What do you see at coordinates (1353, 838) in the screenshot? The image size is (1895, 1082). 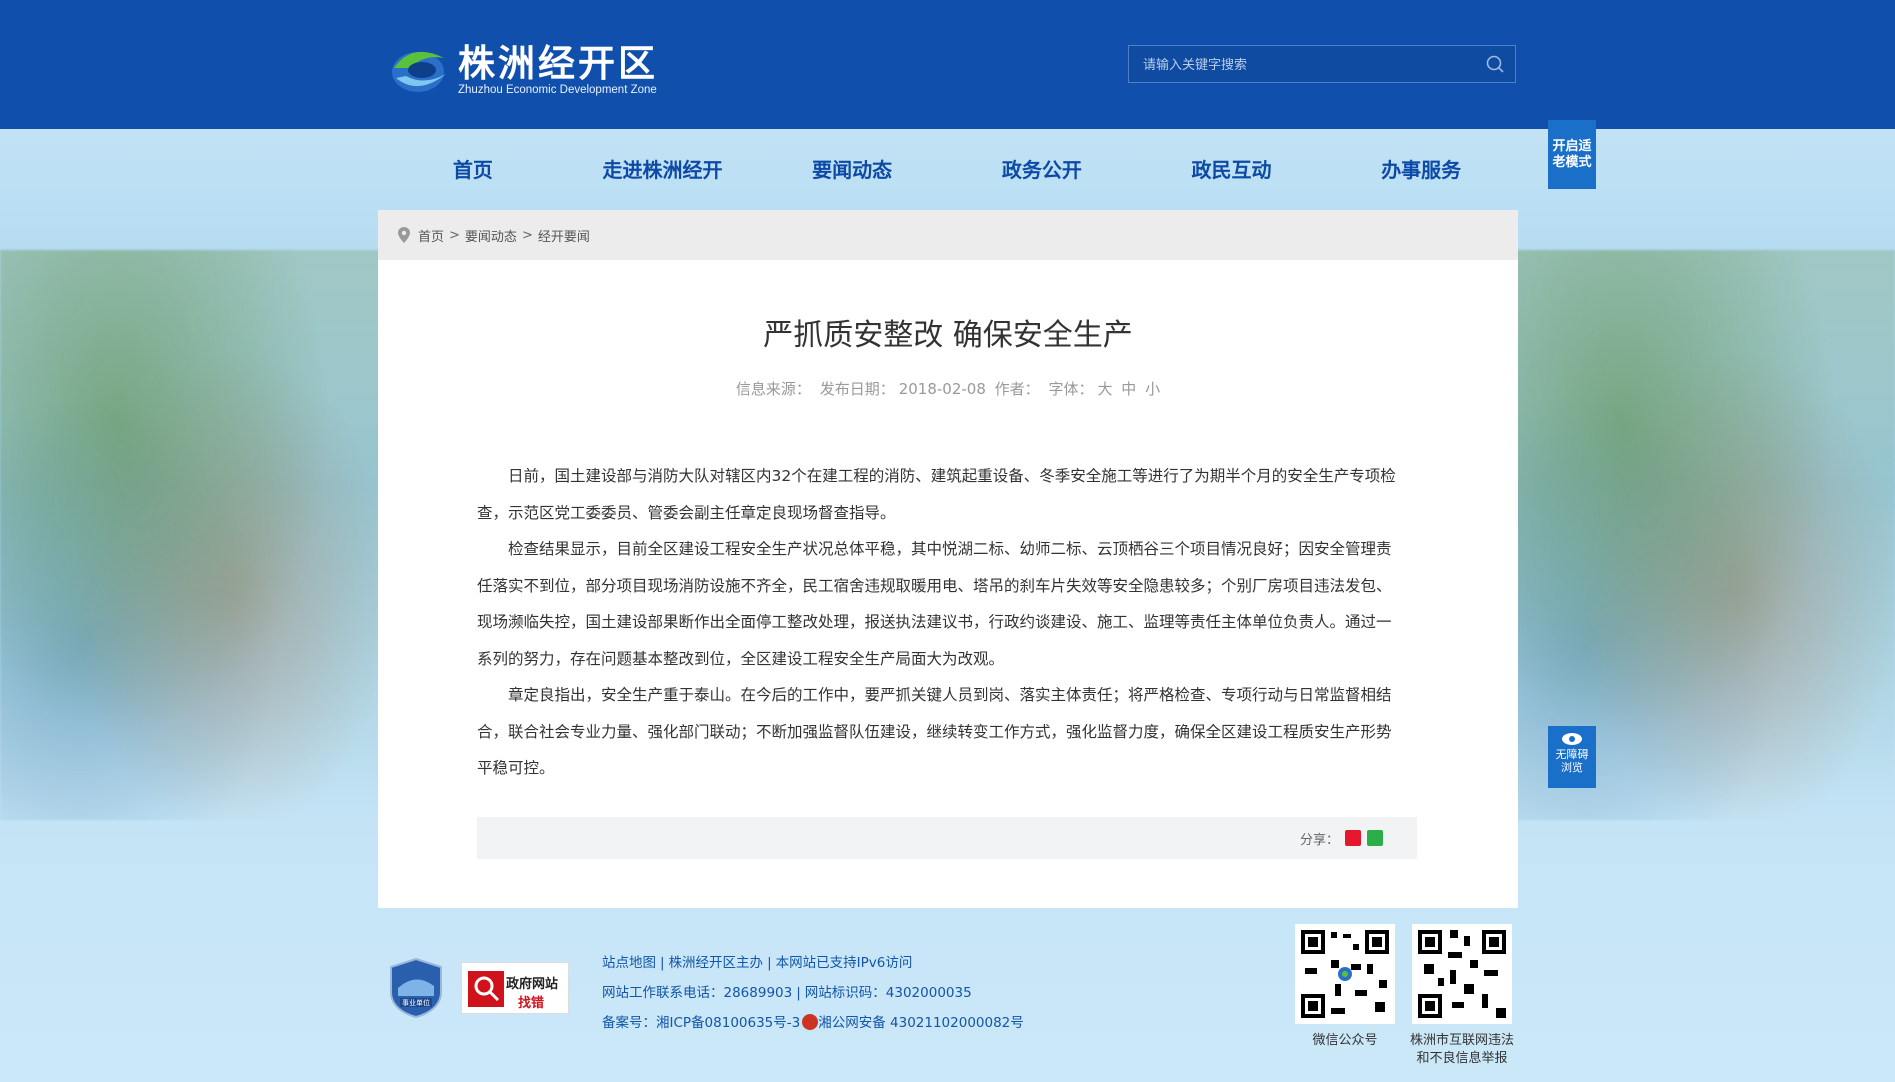 I see `weibo-share-icon` at bounding box center [1353, 838].